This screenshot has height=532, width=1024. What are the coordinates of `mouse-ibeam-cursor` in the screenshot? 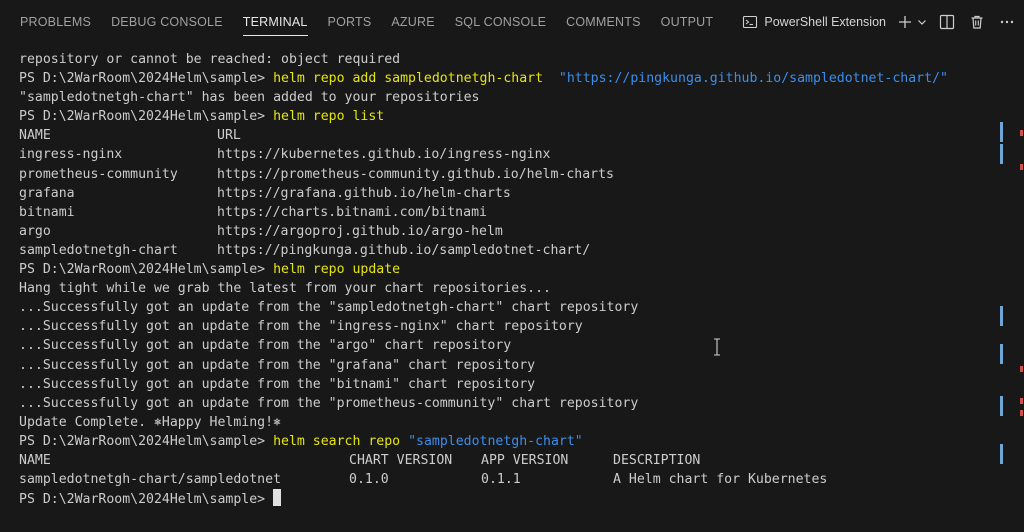 It's located at (717, 347).